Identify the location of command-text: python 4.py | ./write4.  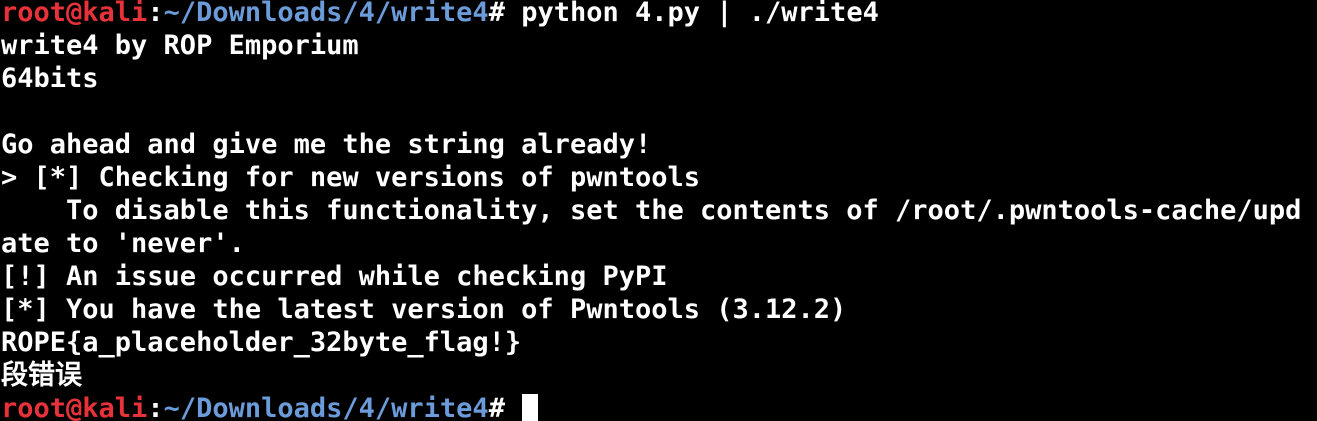
(691, 14).